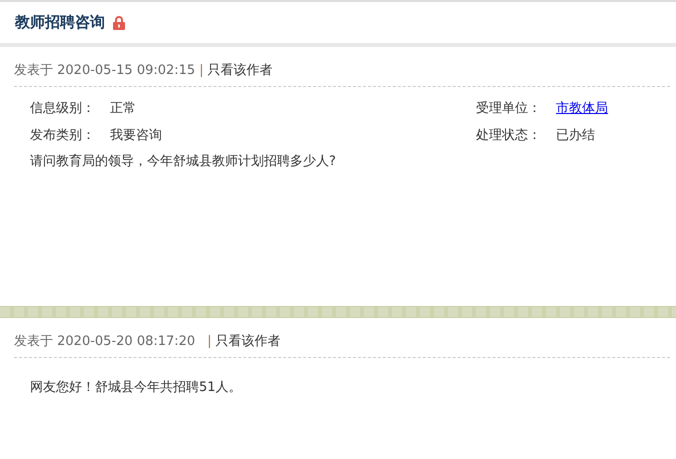 Image resolution: width=676 pixels, height=459 pixels. What do you see at coordinates (509, 109) in the screenshot?
I see `field-label: 受理单位：` at bounding box center [509, 109].